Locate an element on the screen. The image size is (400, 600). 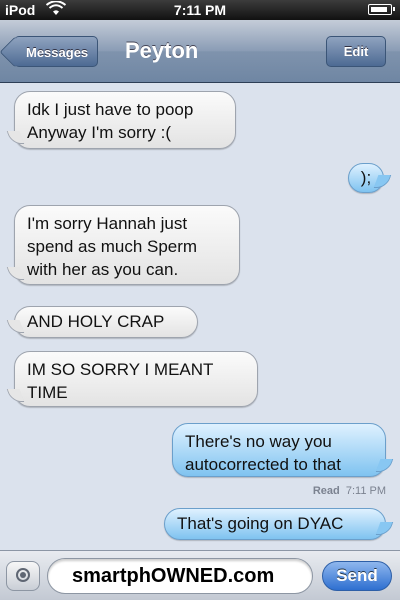
conversation-title: Peyton is located at coordinates (162, 50).